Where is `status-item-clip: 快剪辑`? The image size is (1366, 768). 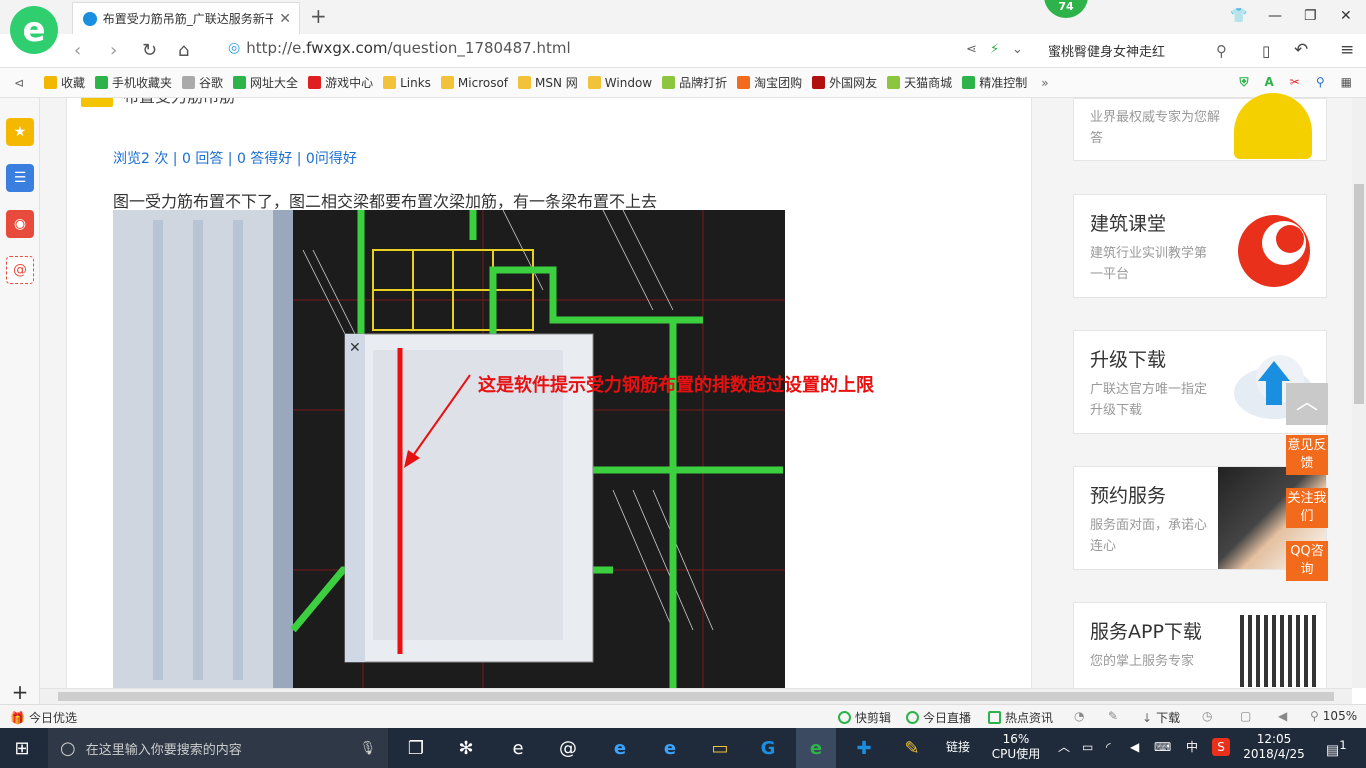
status-item-clip: 快剪辑 is located at coordinates (864, 717).